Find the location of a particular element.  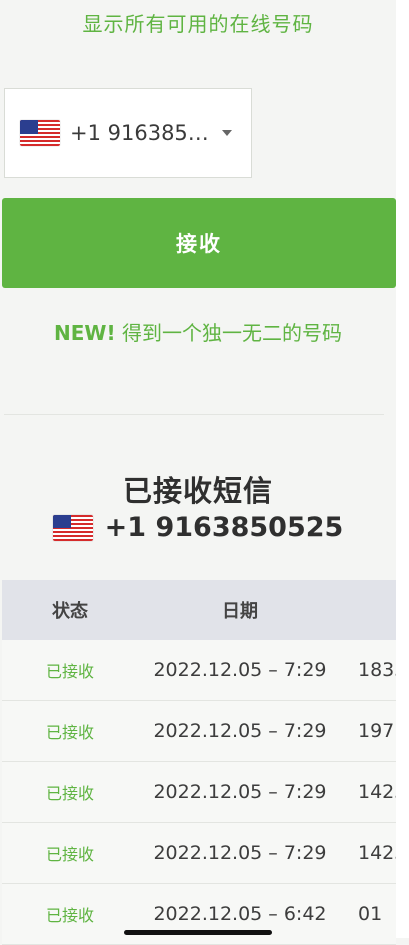

table-row: 已接收 2022.12.05 – 7:29 1971 is located at coordinates (199, 731).